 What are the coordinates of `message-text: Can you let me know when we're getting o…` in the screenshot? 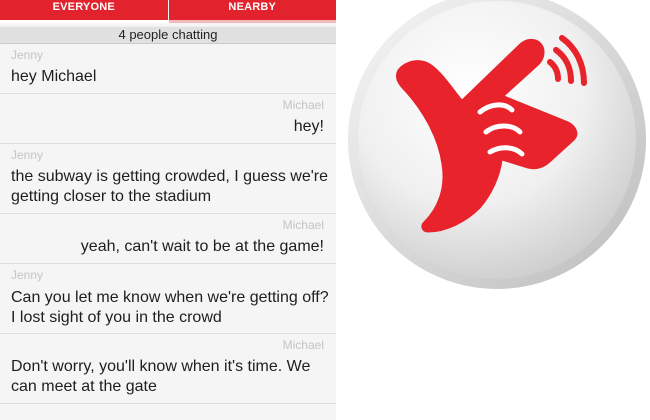 It's located at (170, 307).